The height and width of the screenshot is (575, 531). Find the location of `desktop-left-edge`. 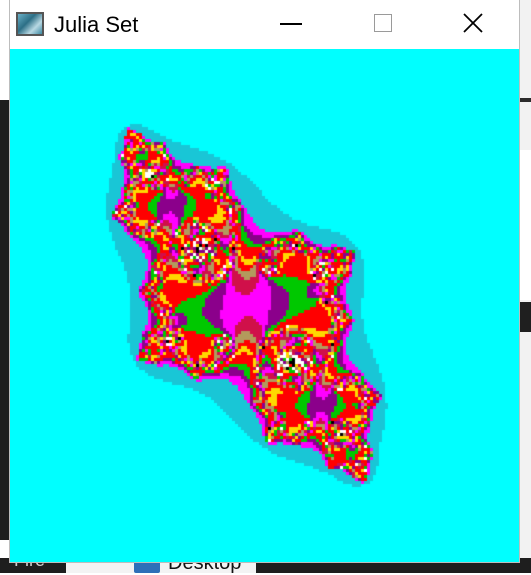

desktop-left-edge is located at coordinates (5, 320).